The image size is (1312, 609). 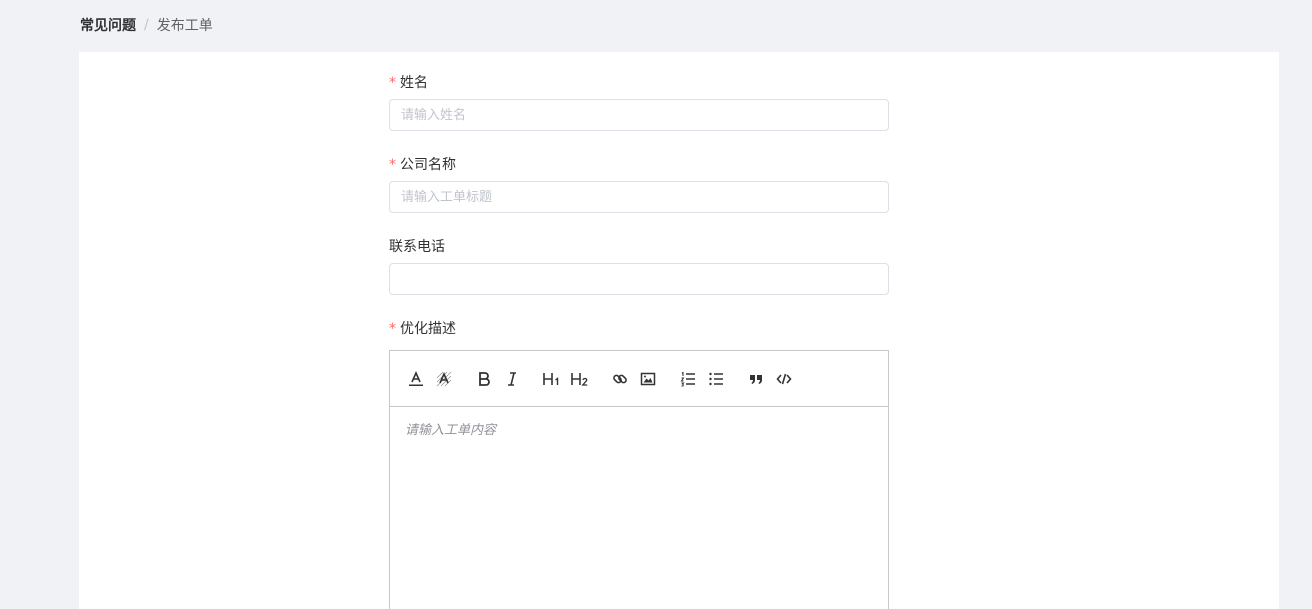 I want to click on italic-button, so click(x=512, y=379).